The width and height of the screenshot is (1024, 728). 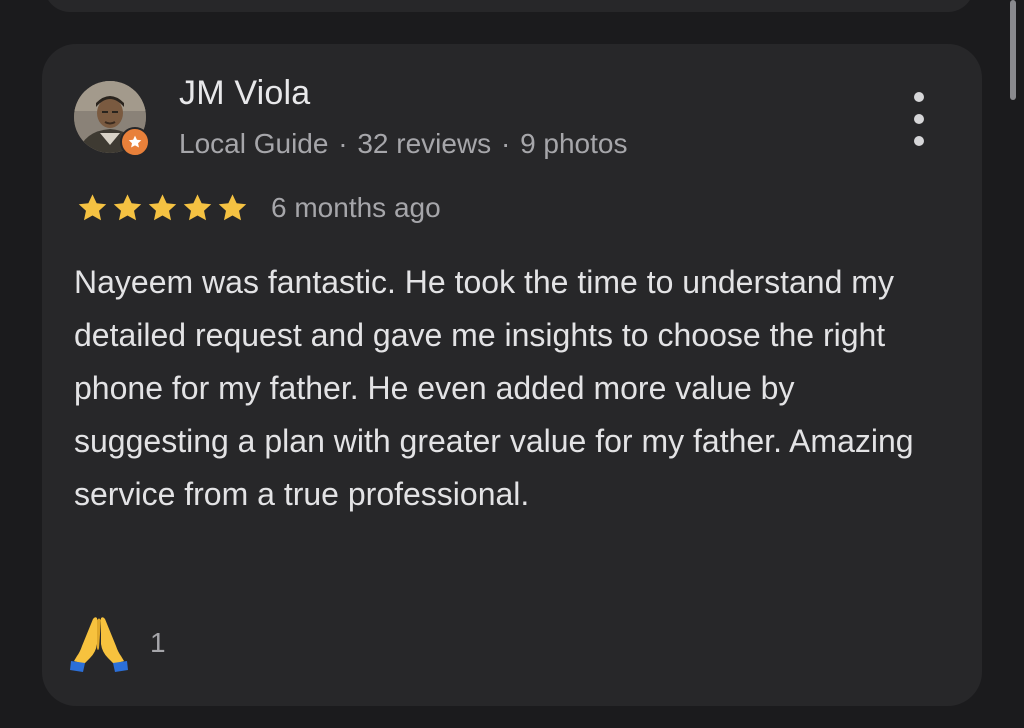 I want to click on more-options-button, so click(x=919, y=119).